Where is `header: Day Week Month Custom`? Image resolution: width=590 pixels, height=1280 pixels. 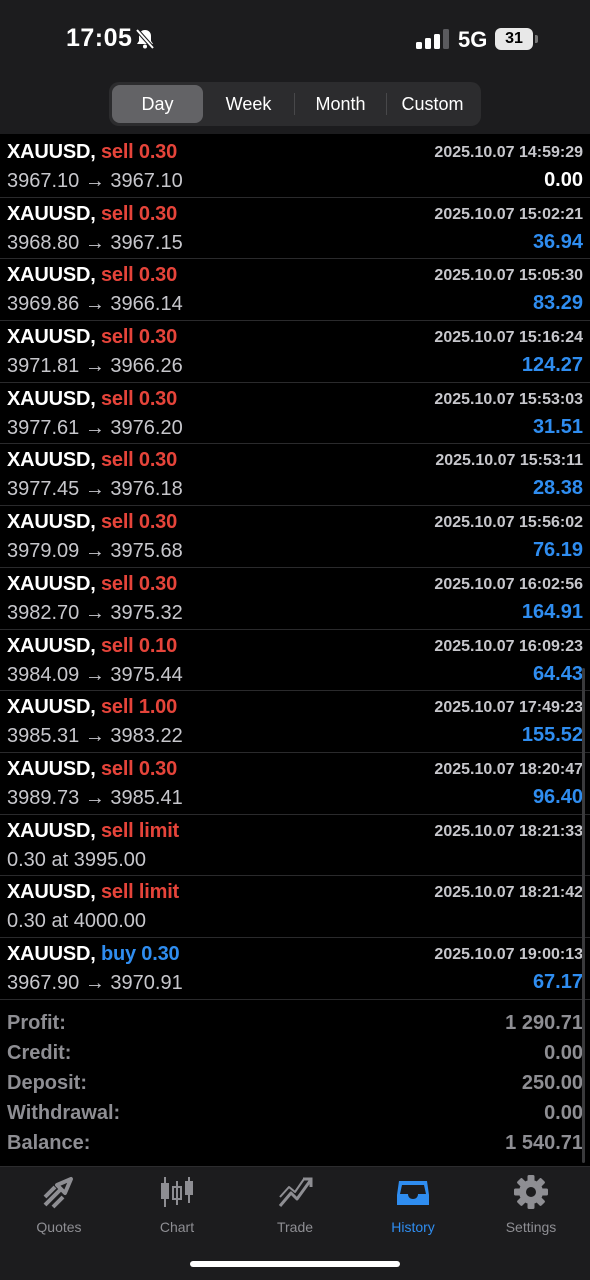 header: Day Week Month Custom is located at coordinates (295, 106).